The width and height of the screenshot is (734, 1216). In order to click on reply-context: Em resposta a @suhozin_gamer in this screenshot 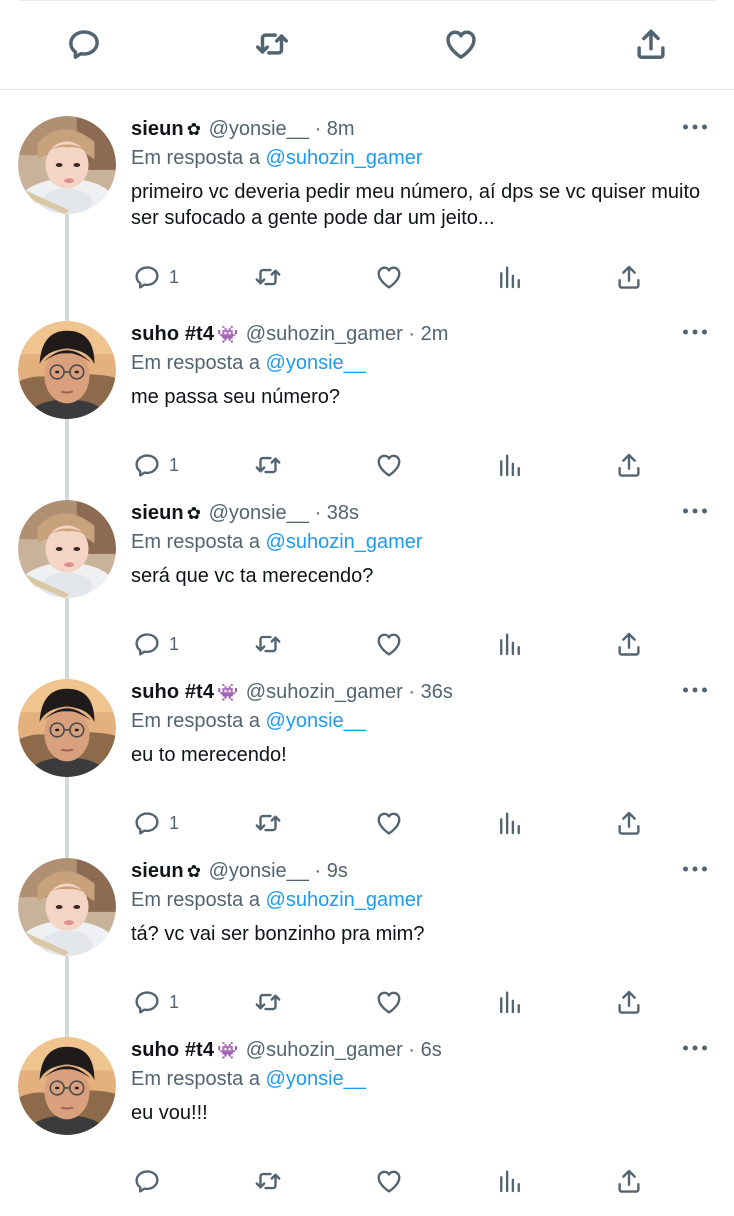, I will do `click(277, 542)`.